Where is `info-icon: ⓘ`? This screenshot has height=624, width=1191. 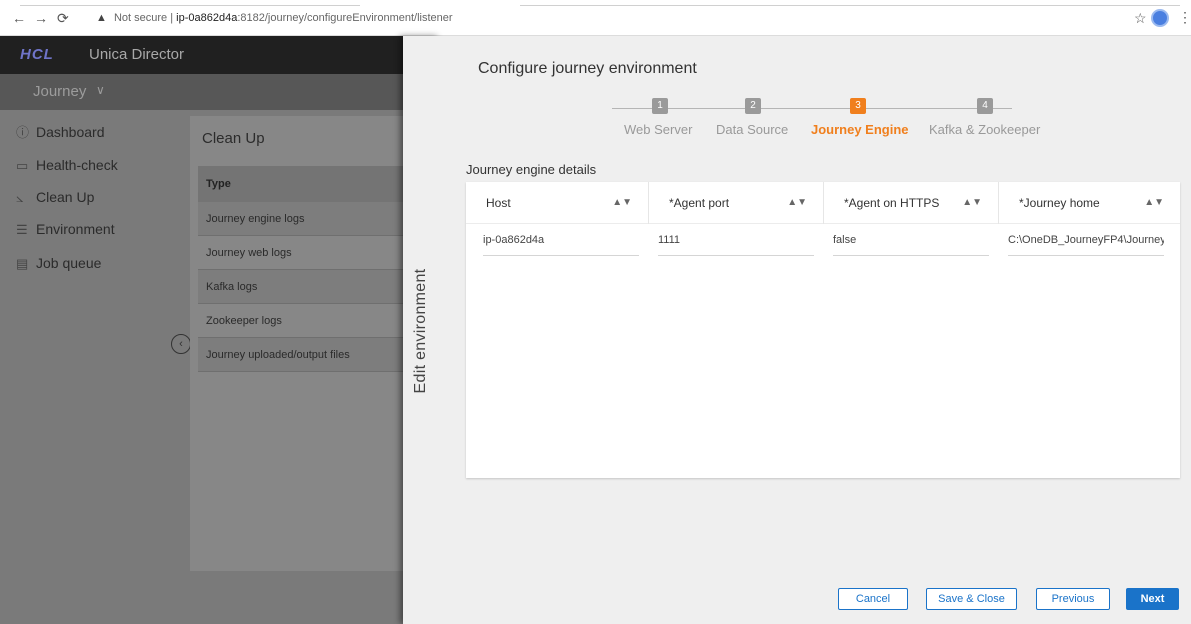
info-icon: ⓘ is located at coordinates (23, 132).